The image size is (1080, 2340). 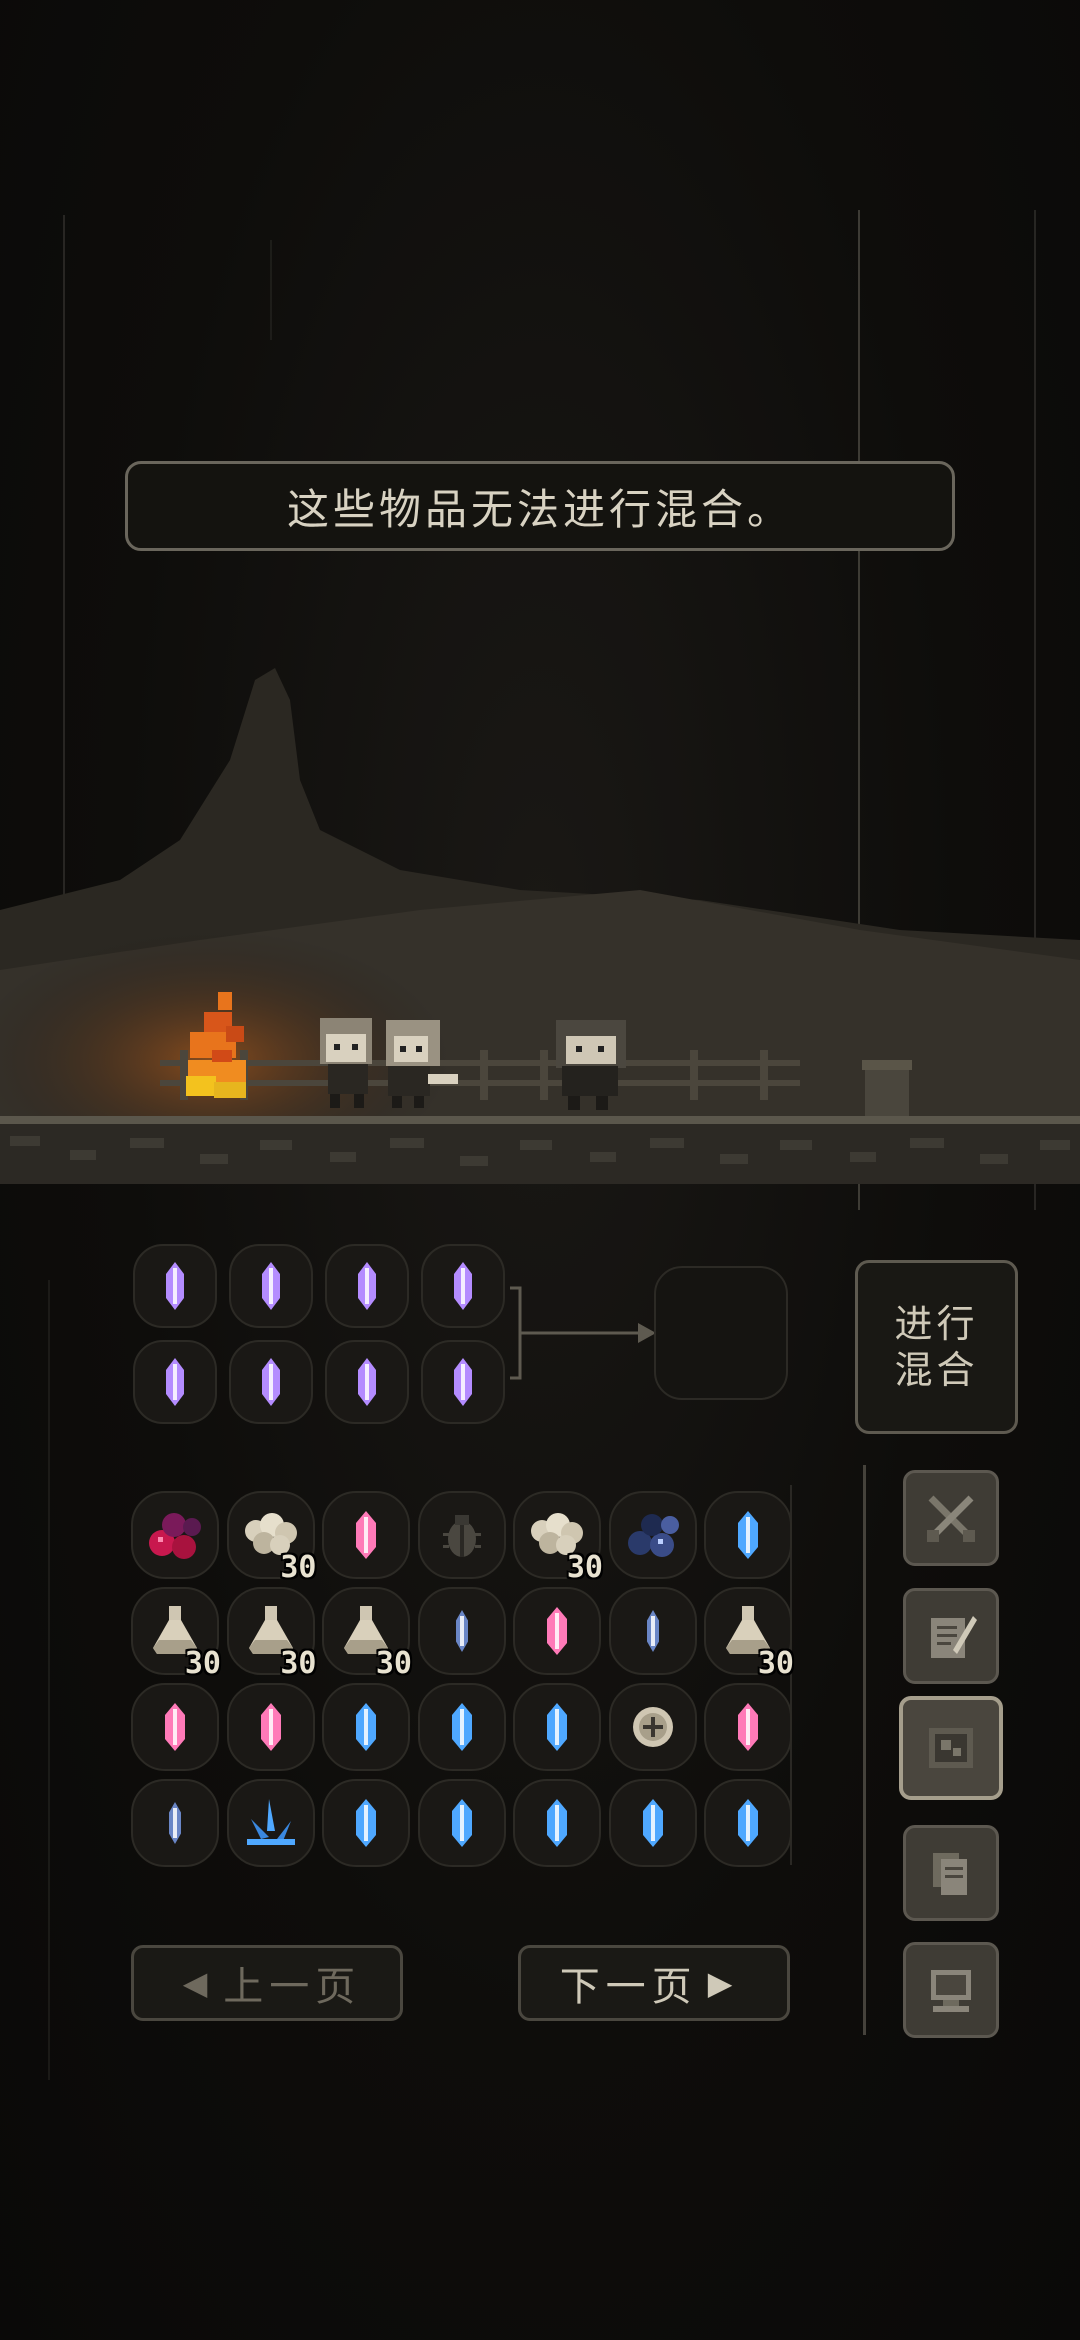 What do you see at coordinates (887, 1091) in the screenshot?
I see `stump` at bounding box center [887, 1091].